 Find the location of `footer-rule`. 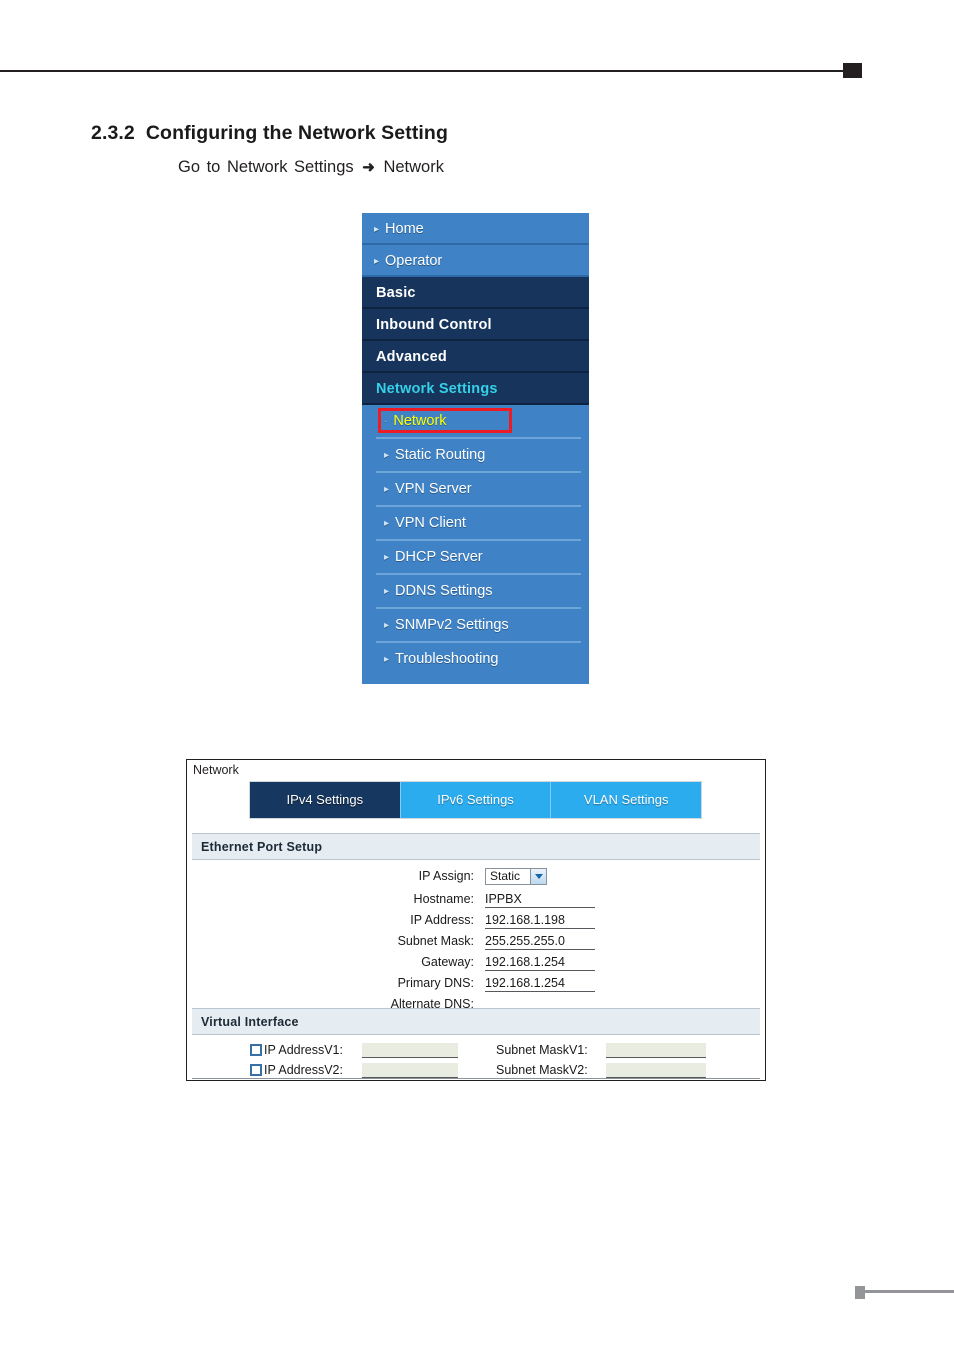

footer-rule is located at coordinates (909, 1291).